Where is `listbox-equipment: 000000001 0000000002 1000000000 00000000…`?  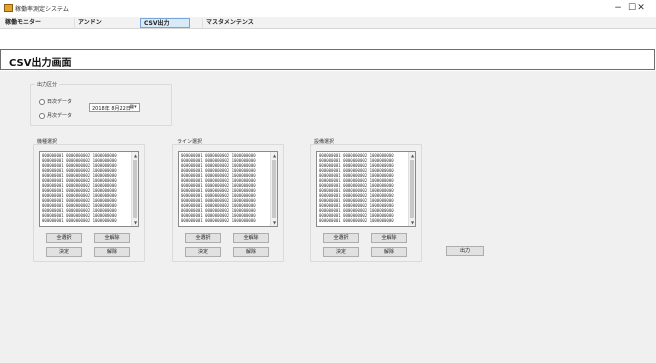
listbox-equipment: 000000001 0000000002 1000000000 00000000… is located at coordinates (366, 189).